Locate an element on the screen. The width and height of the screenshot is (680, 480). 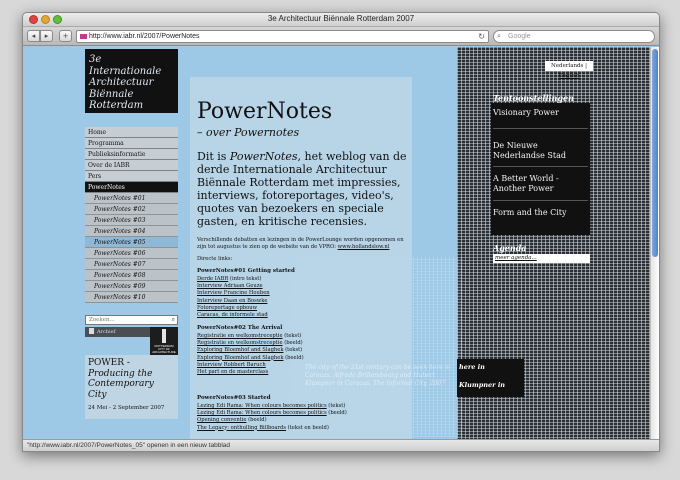
tower-icon is located at coordinates (164, 336).